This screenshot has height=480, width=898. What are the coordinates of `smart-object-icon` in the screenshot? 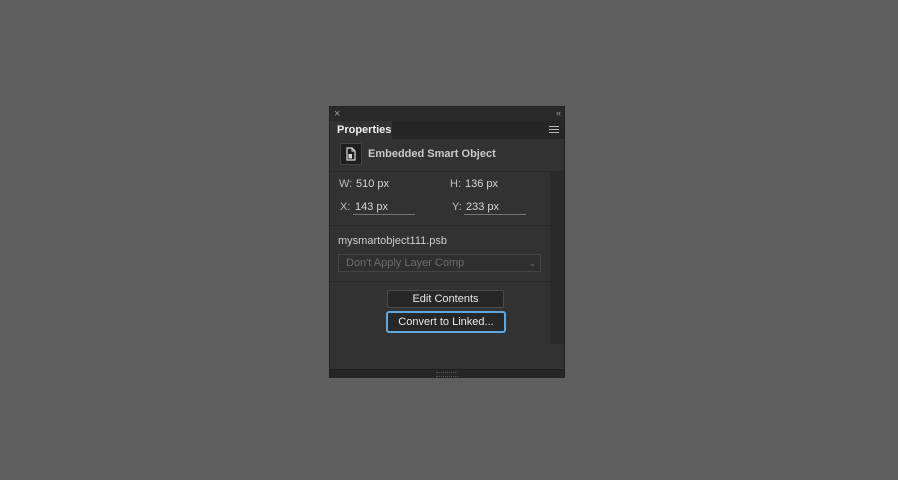 It's located at (351, 154).